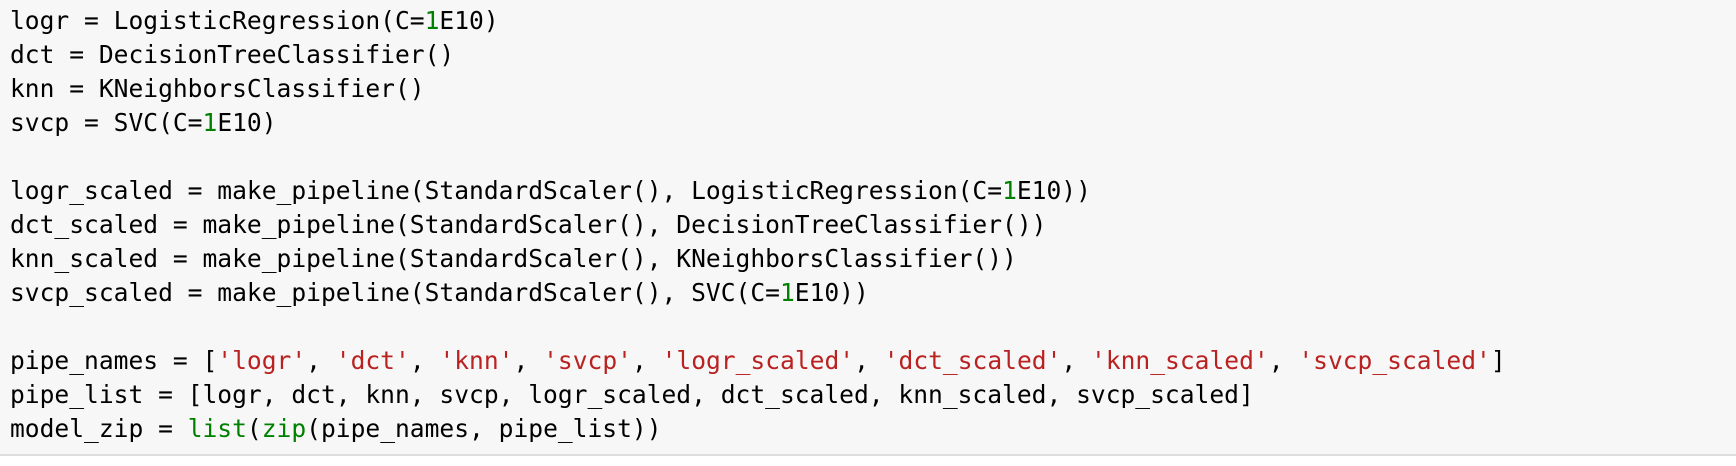 The image size is (1736, 466). What do you see at coordinates (106, 122) in the screenshot?
I see `code-token-plain: svcp = SVC(C=` at bounding box center [106, 122].